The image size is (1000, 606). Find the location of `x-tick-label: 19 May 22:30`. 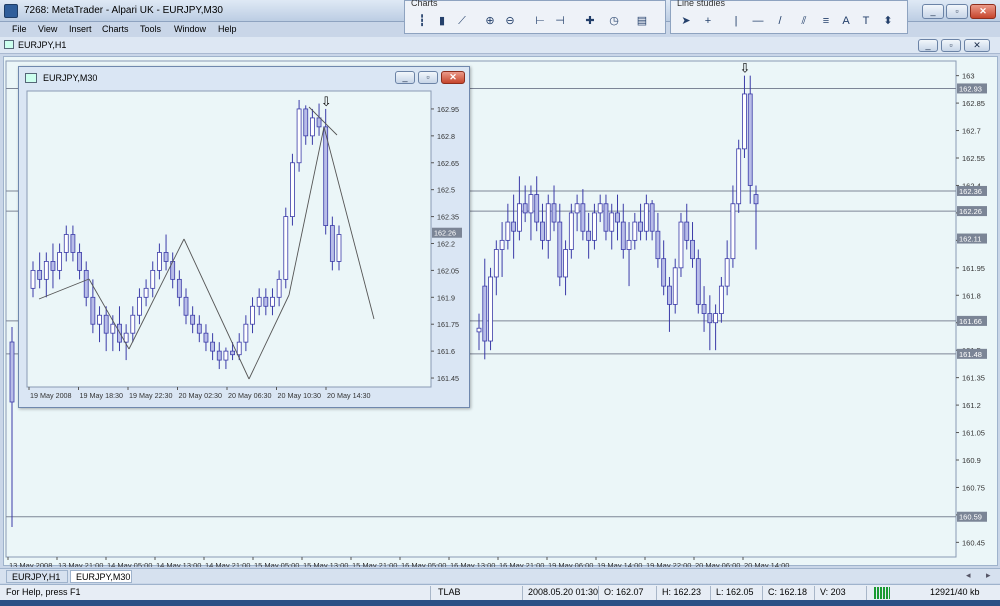

x-tick-label: 19 May 22:30 is located at coordinates (151, 395).